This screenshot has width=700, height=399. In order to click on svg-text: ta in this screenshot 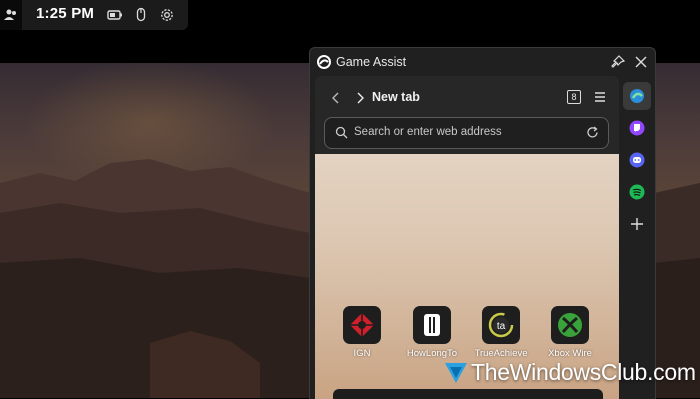, I will do `click(501, 326)`.